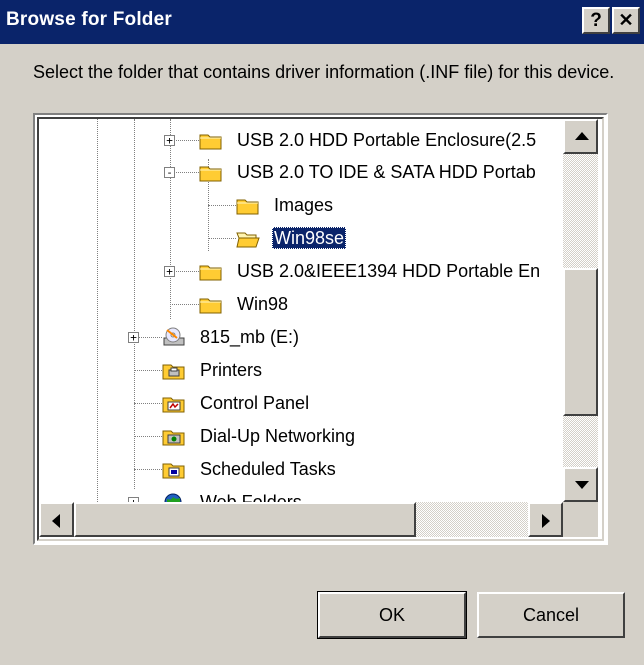 The image size is (644, 665). I want to click on help-button: ?, so click(596, 20).